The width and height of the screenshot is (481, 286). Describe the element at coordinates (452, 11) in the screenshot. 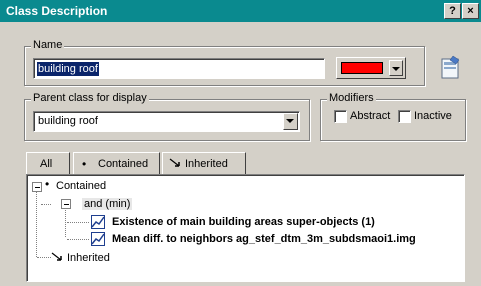

I see `help-button: ?` at that location.